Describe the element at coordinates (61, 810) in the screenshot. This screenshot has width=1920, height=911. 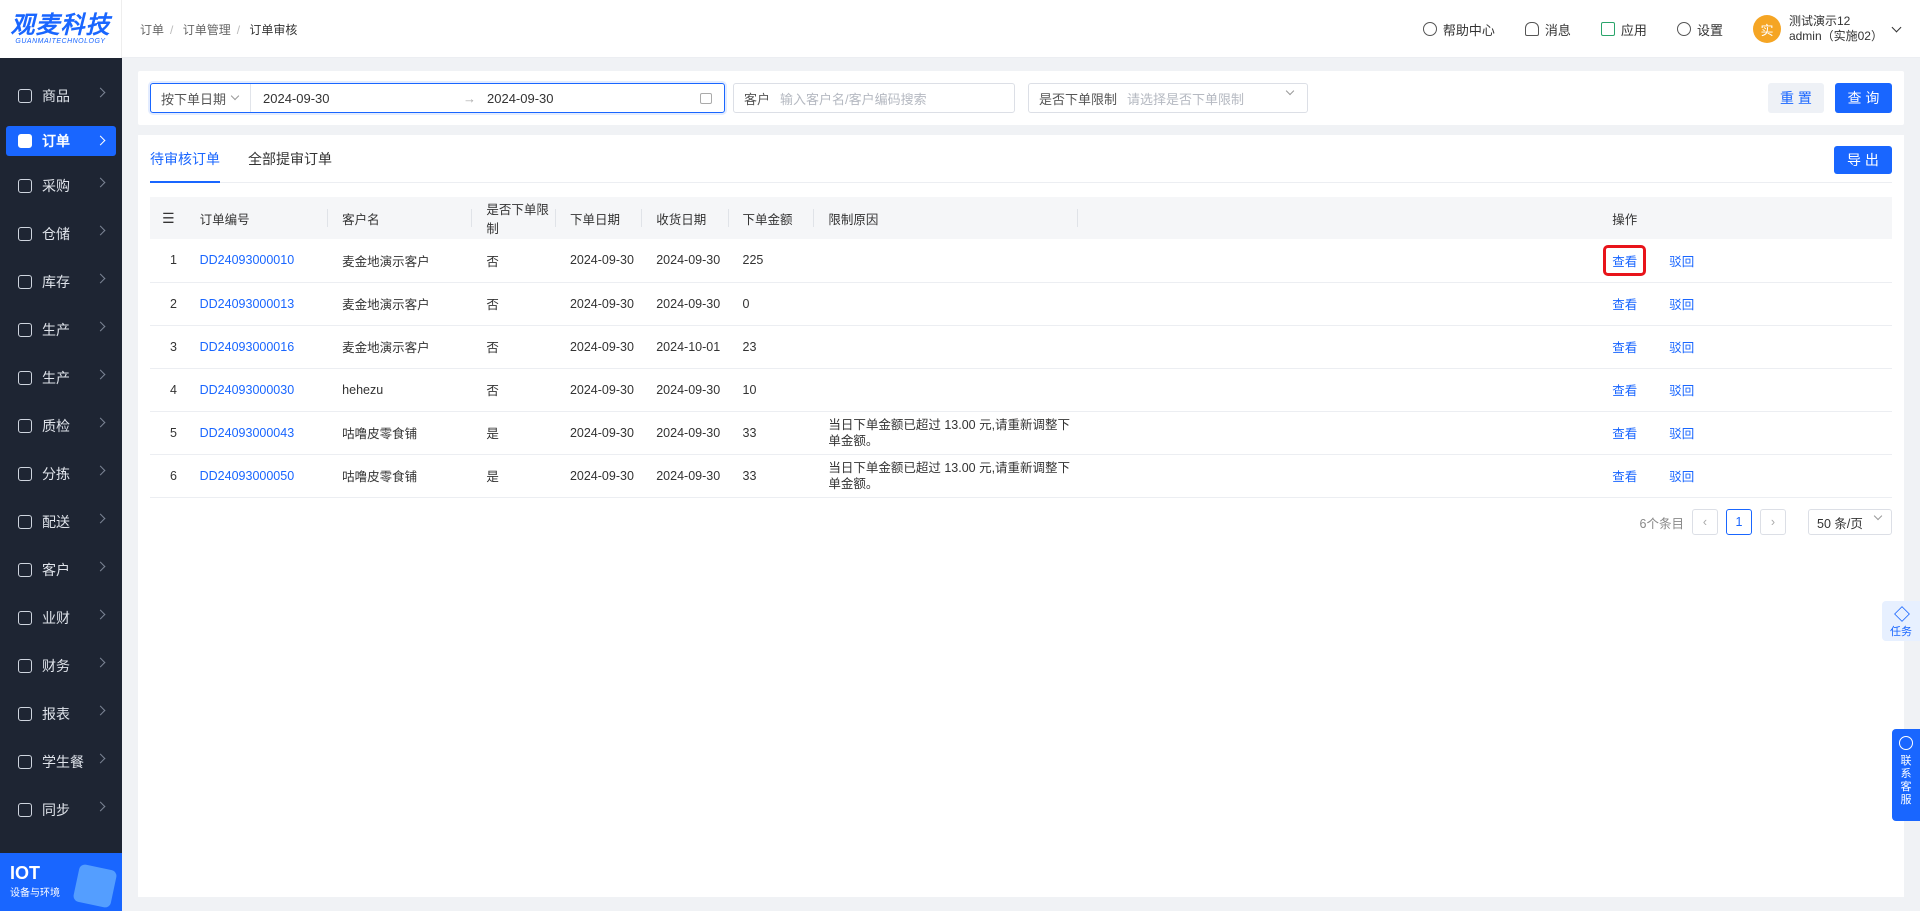
I see `sidebar-item-sync: 同步` at that location.